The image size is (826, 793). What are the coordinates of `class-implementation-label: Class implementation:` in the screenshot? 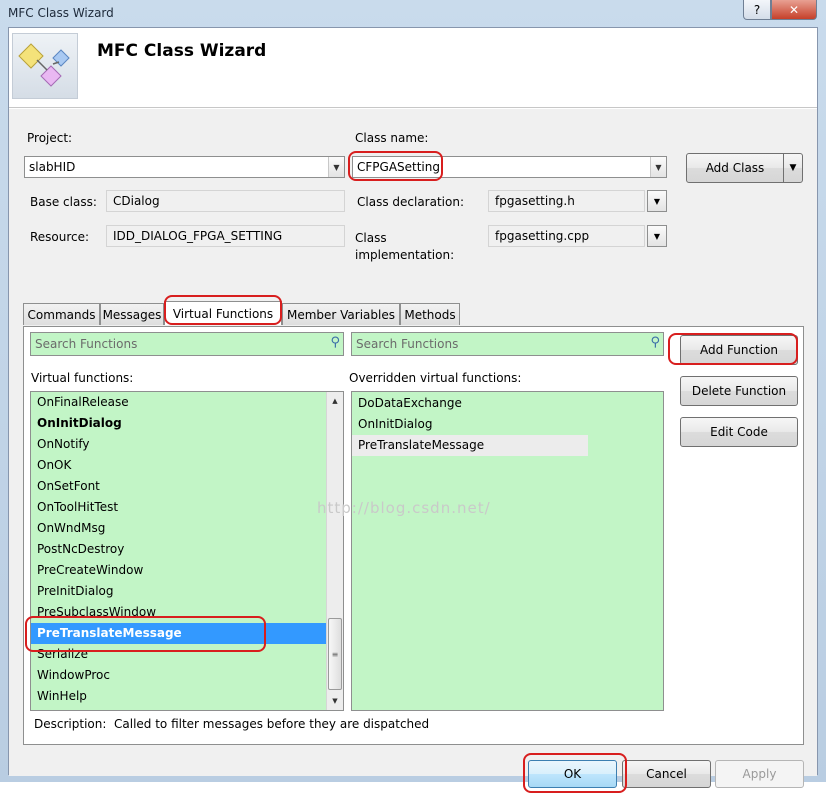 It's located at (405, 246).